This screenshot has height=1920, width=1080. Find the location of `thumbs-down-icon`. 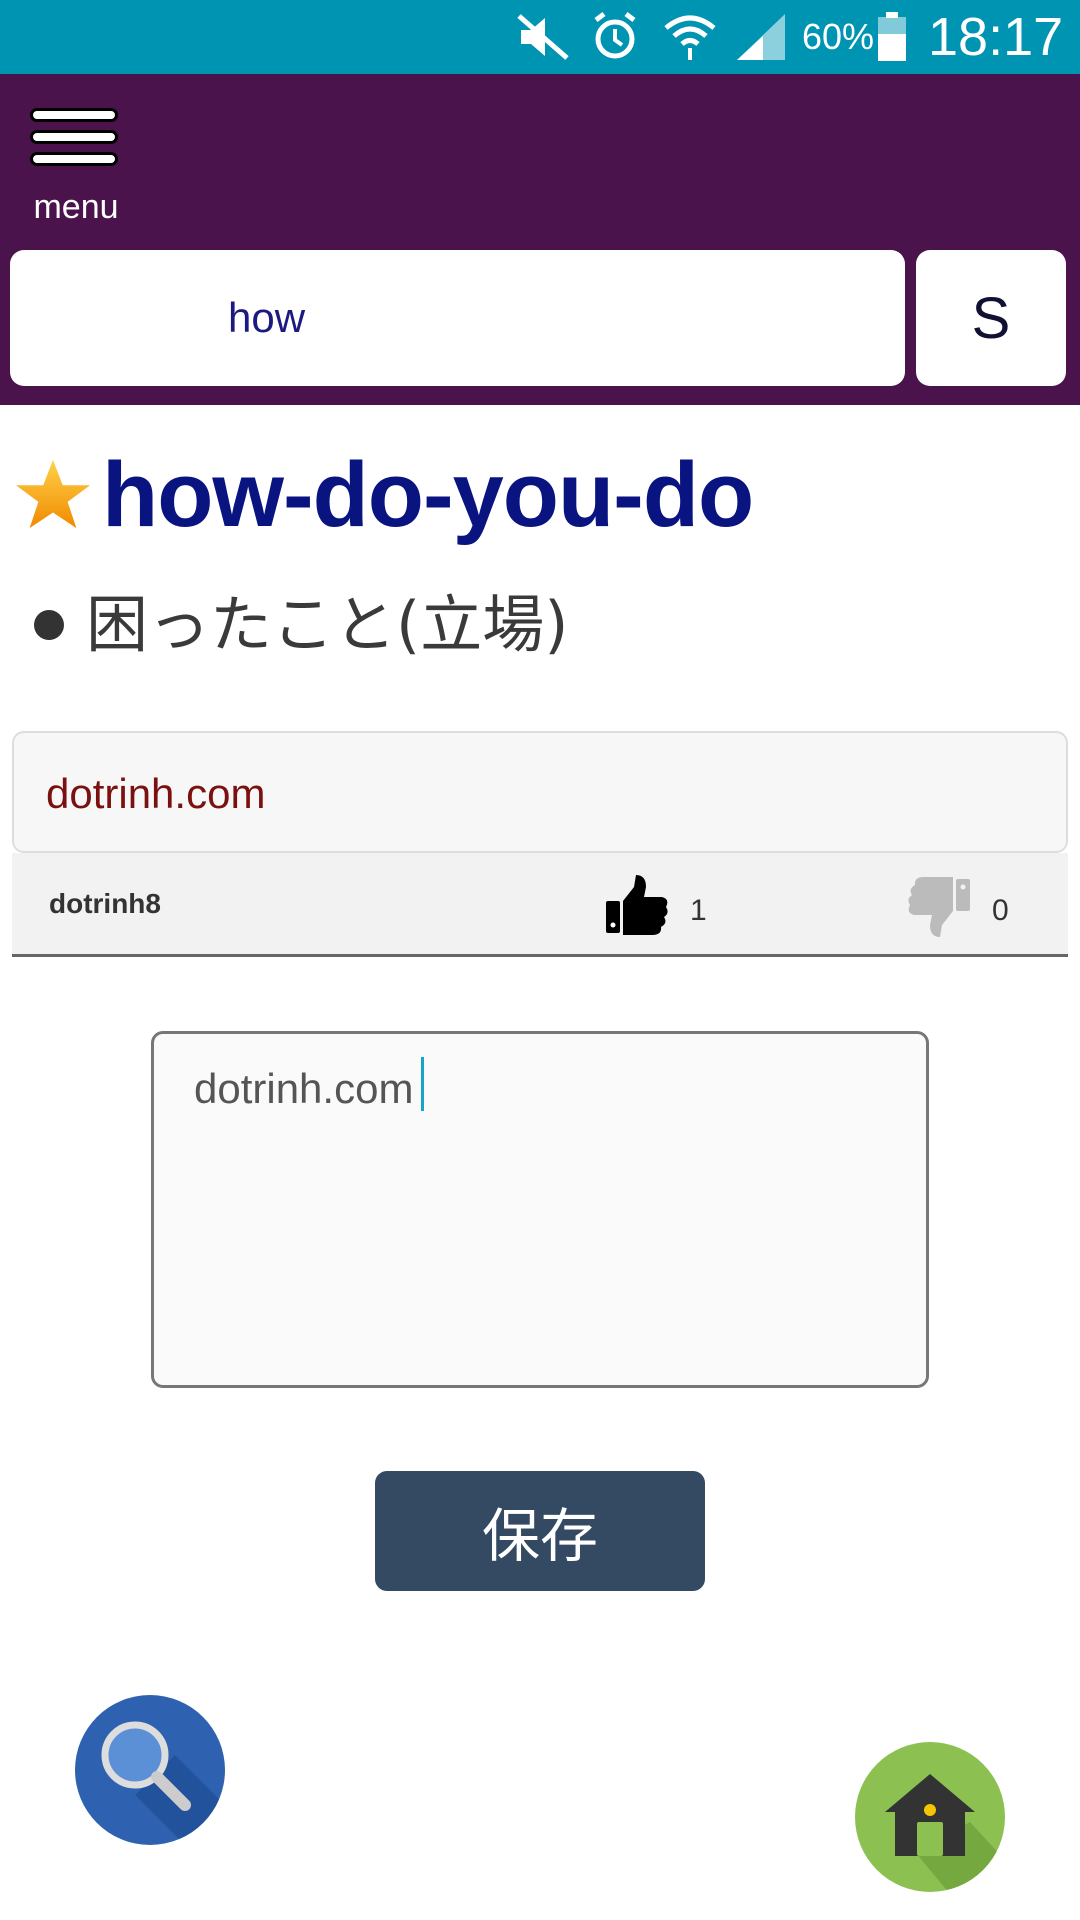

thumbs-down-icon is located at coordinates (937, 907).